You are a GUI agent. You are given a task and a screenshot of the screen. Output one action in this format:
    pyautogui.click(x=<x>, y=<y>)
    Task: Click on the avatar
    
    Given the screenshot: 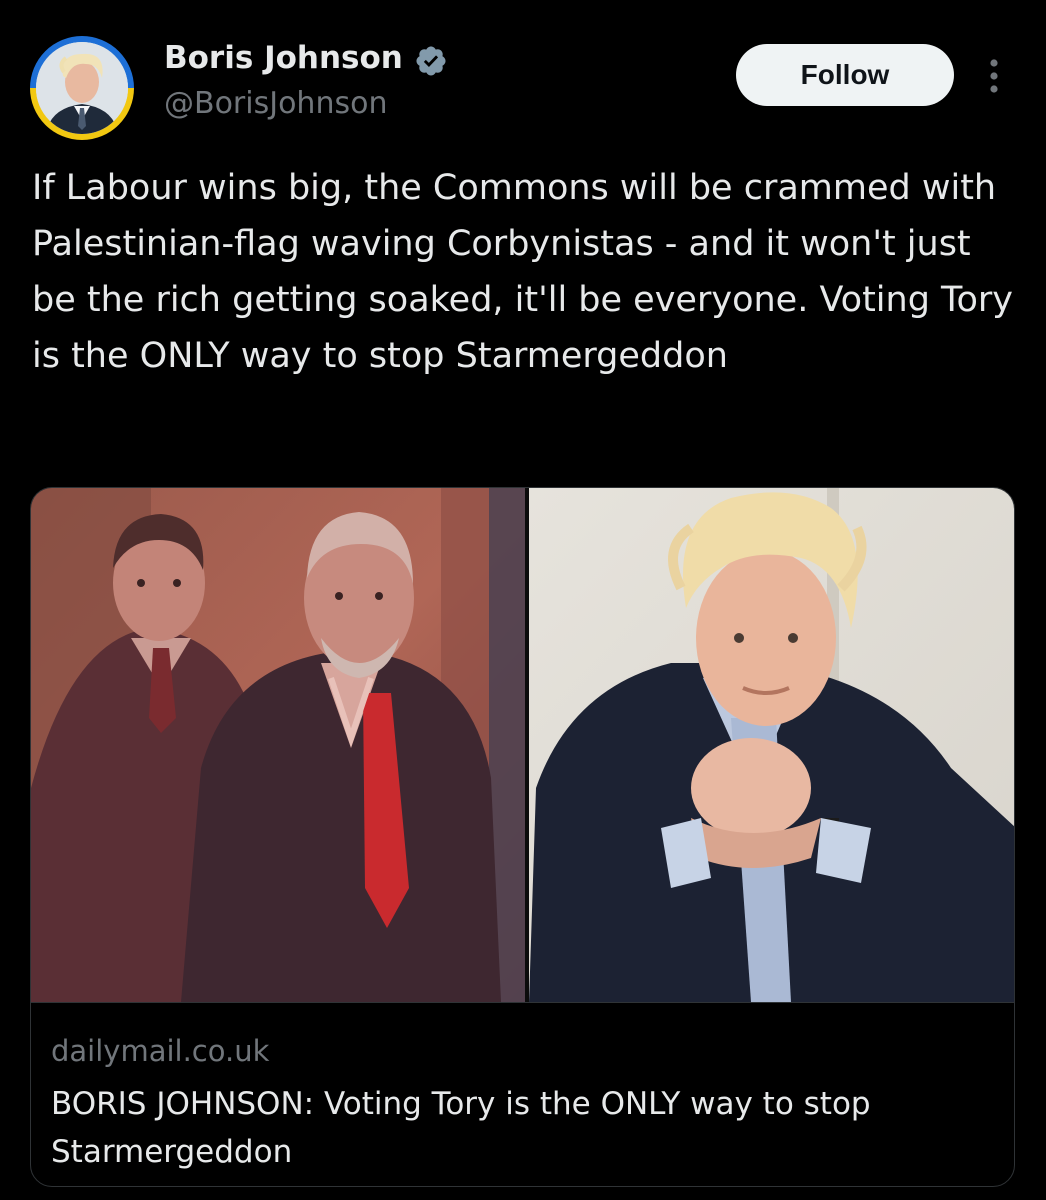 What is the action you would take?
    pyautogui.click(x=82, y=88)
    